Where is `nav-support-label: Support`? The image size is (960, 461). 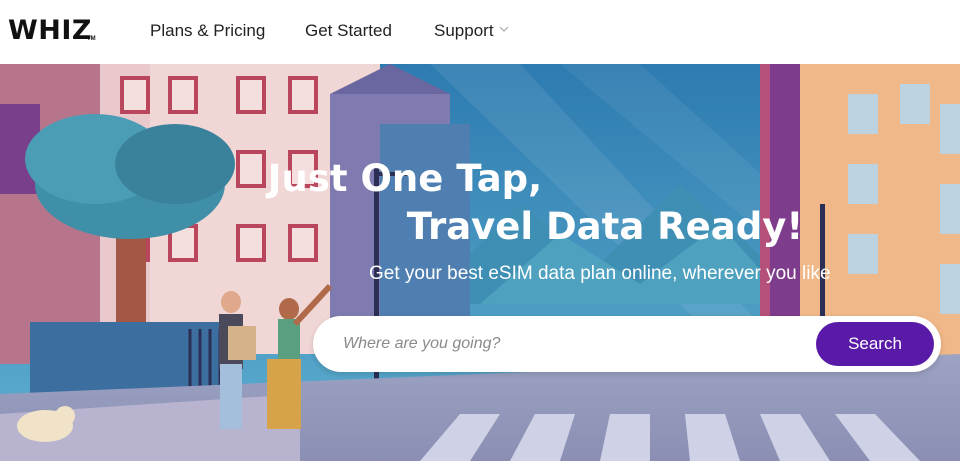 nav-support-label: Support is located at coordinates (464, 30).